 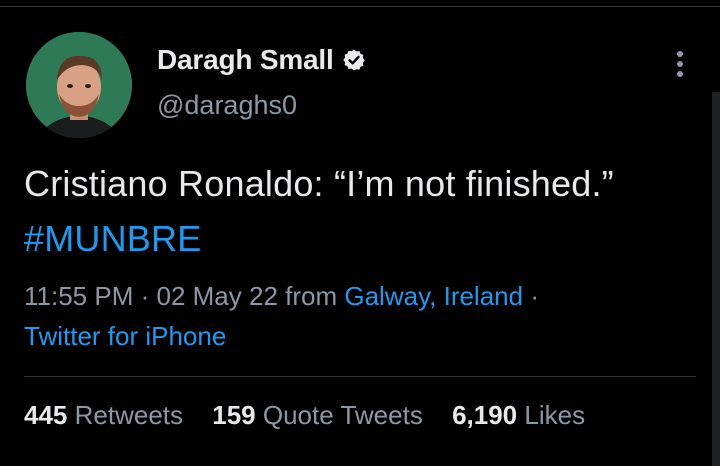 I want to click on likes-stat: 6,190 Likes, so click(x=518, y=415).